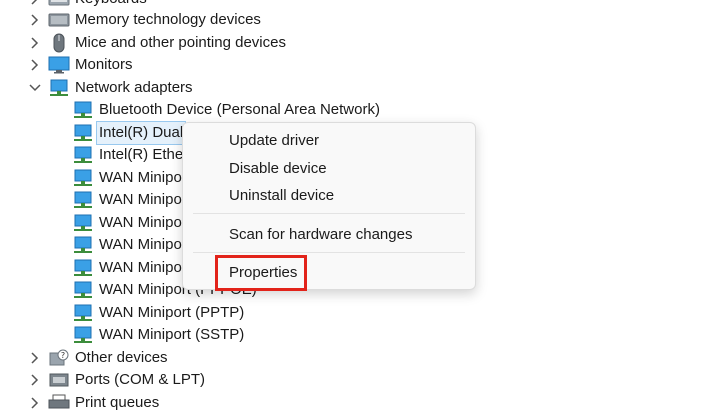  I want to click on tree-item-label: Bluetooth Device (Personal Area Network), so click(239, 109).